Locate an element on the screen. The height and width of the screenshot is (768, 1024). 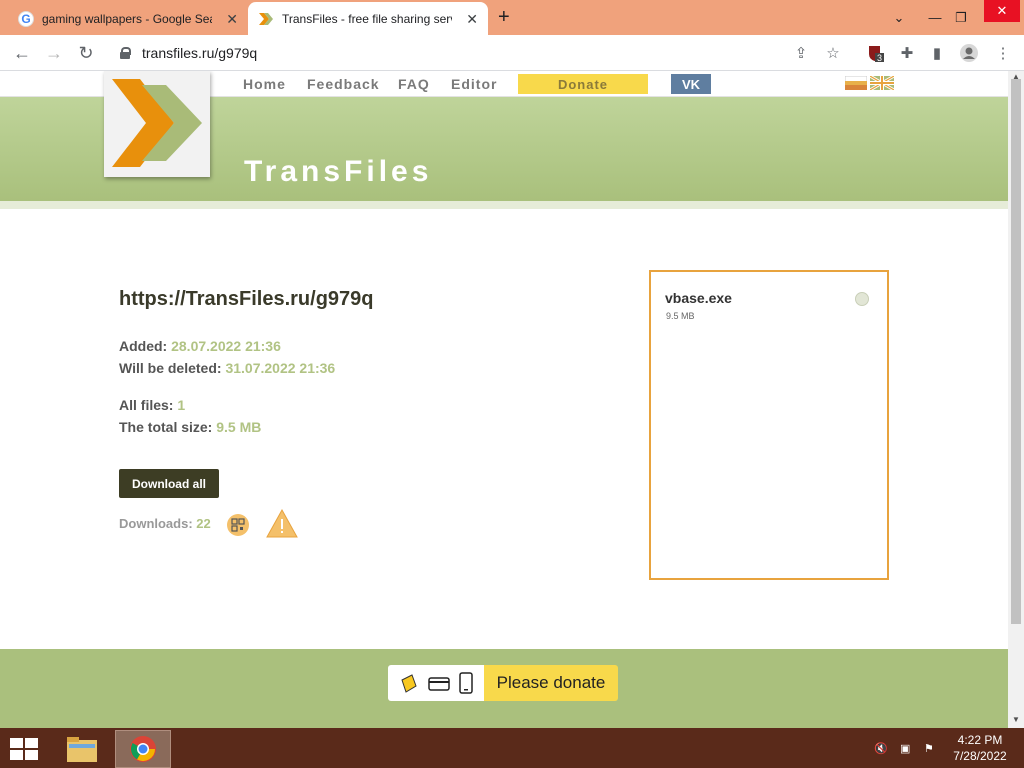
downloads-label: Downloads: is located at coordinates (156, 523).